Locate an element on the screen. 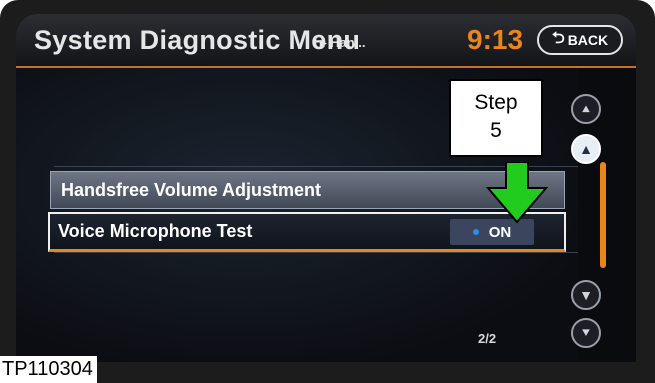 The height and width of the screenshot is (383, 655). clock: 9:13 is located at coordinates (495, 39).